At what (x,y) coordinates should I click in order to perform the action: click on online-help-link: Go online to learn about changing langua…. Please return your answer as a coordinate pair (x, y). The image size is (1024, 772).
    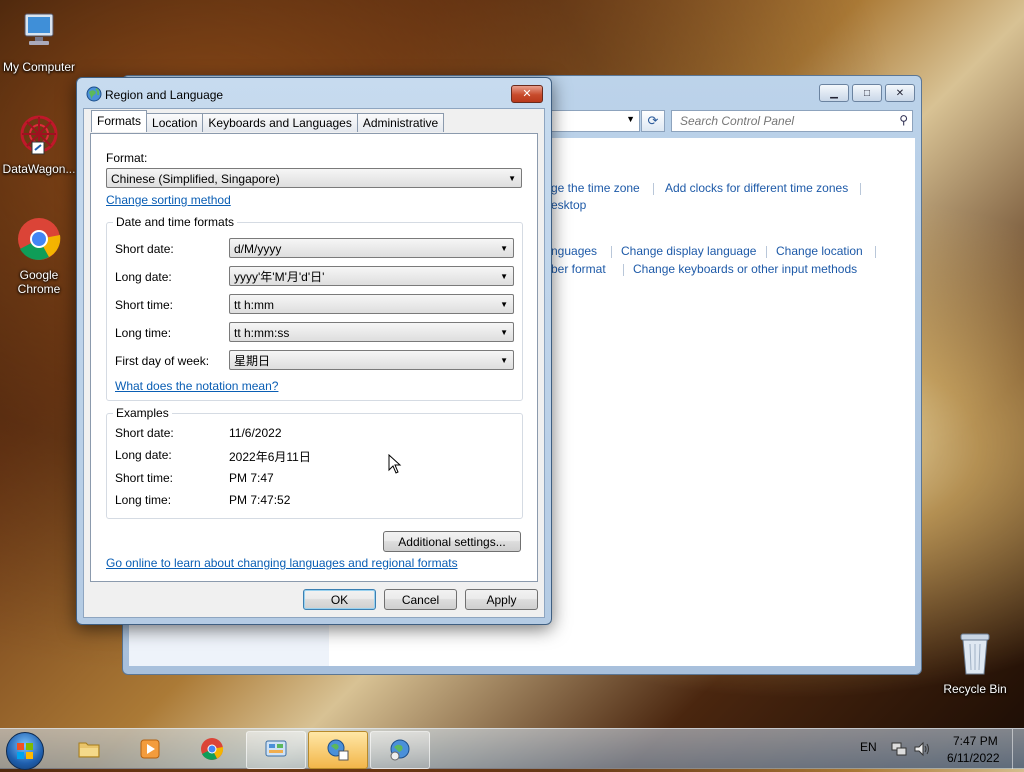
    Looking at the image, I should click on (282, 563).